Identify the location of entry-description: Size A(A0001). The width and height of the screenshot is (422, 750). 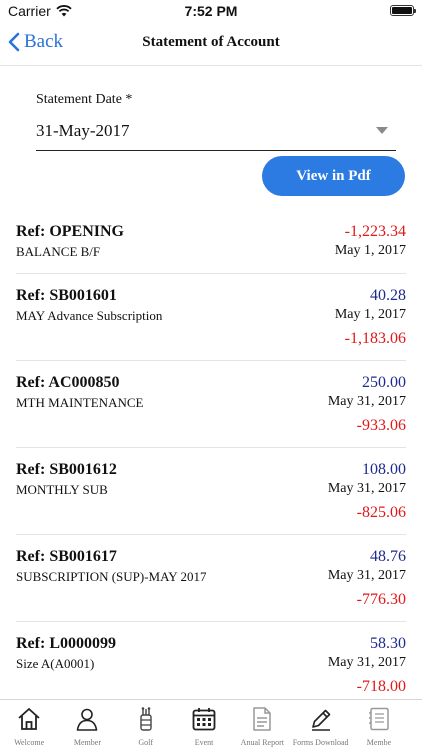
(55, 663).